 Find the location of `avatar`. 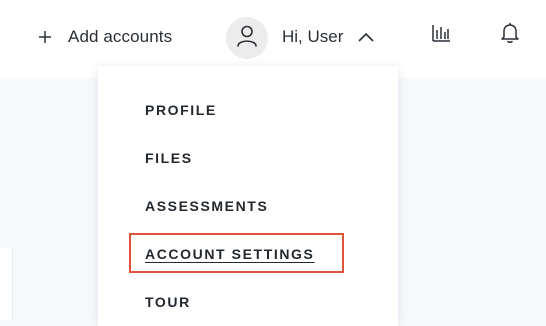

avatar is located at coordinates (247, 38).